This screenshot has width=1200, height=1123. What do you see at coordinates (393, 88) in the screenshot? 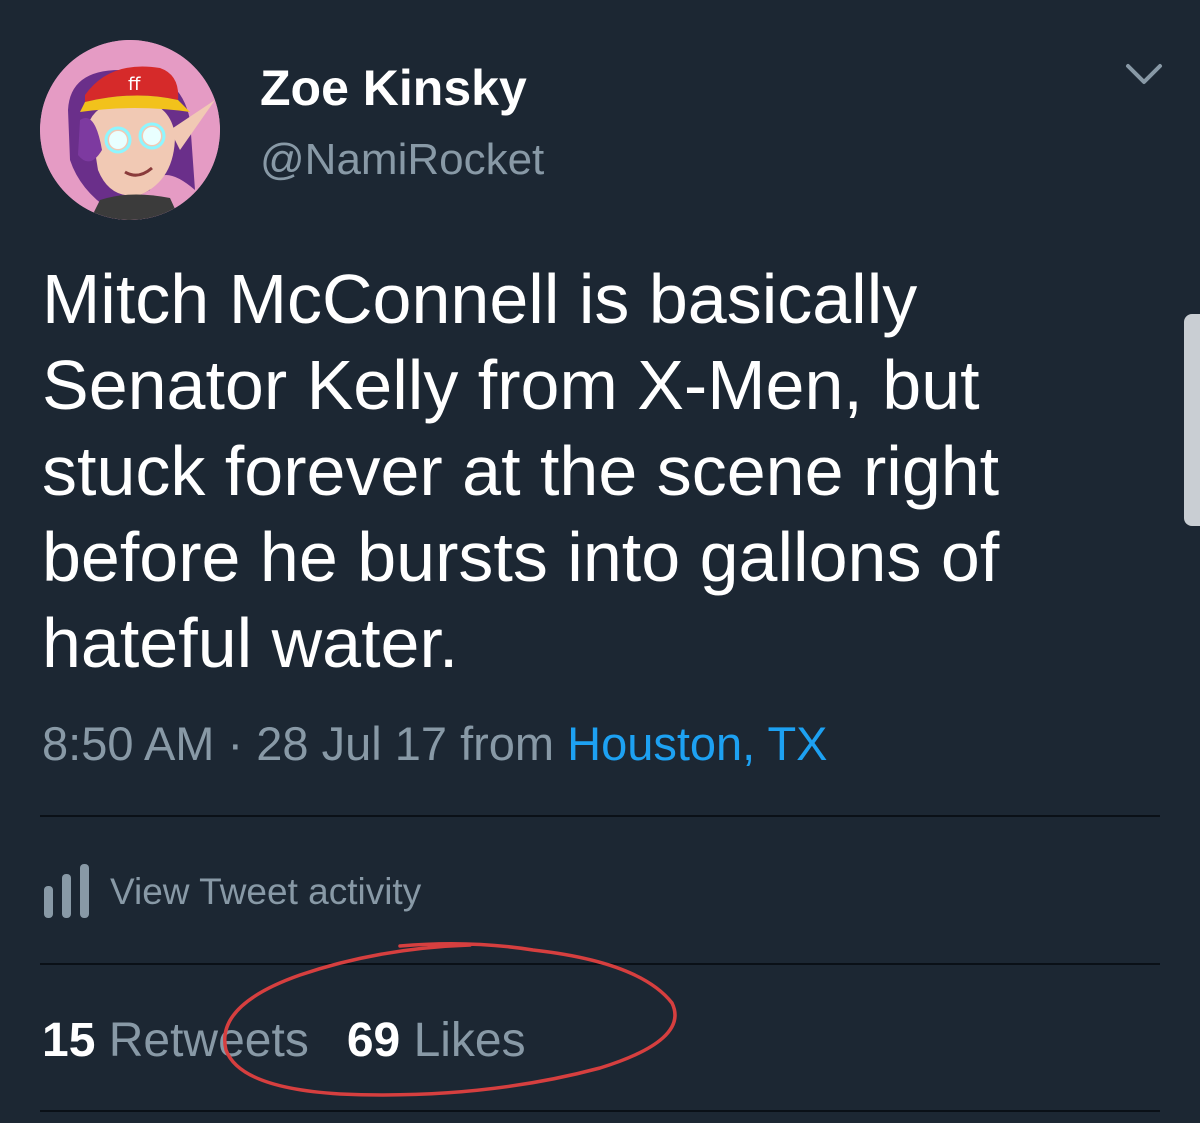
I see `display-name: Zoe Kinsky` at bounding box center [393, 88].